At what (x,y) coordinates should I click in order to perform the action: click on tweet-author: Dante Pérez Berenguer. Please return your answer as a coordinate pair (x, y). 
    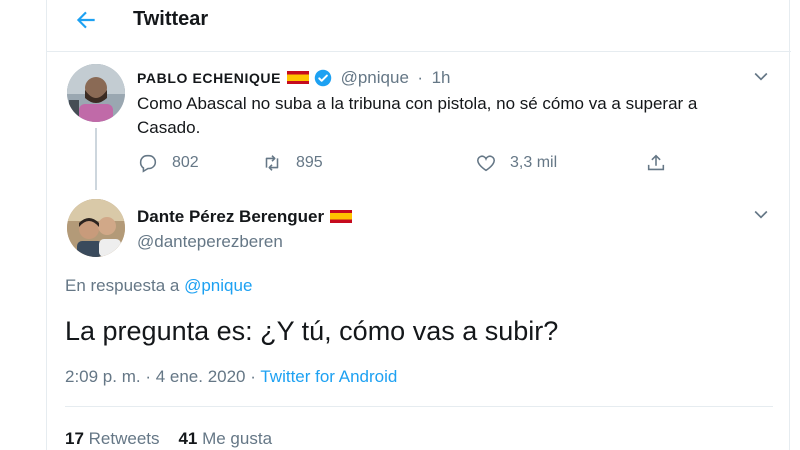
    Looking at the image, I should click on (245, 217).